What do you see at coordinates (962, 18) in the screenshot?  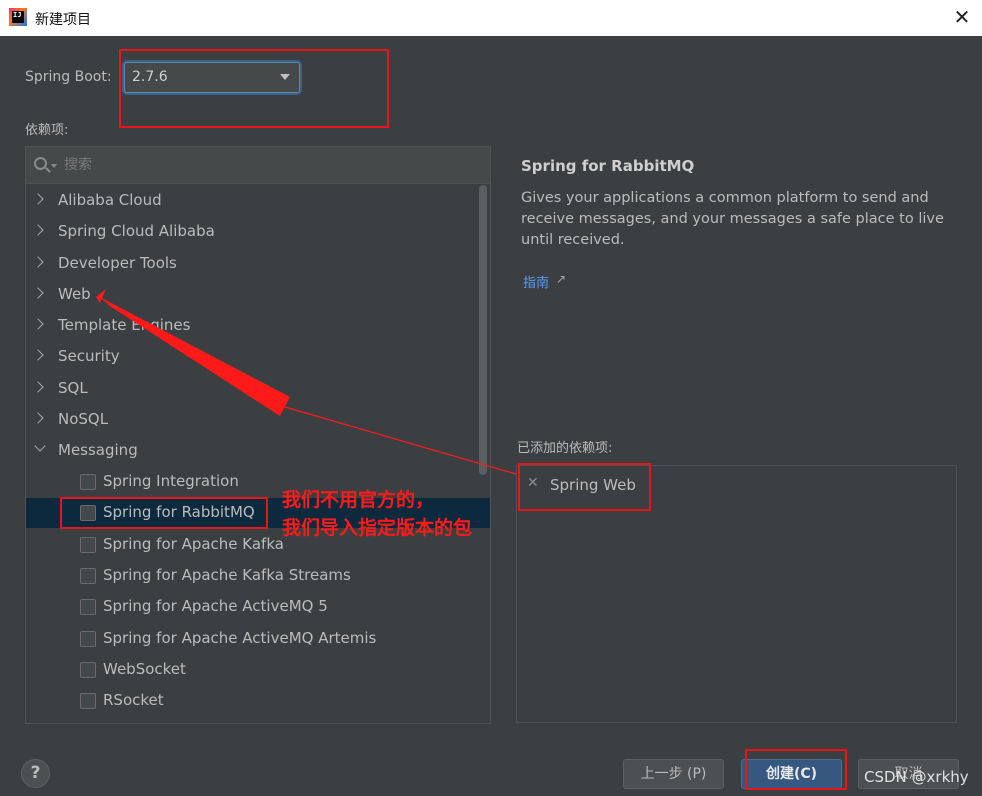 I see `close-icon: ✕` at bounding box center [962, 18].